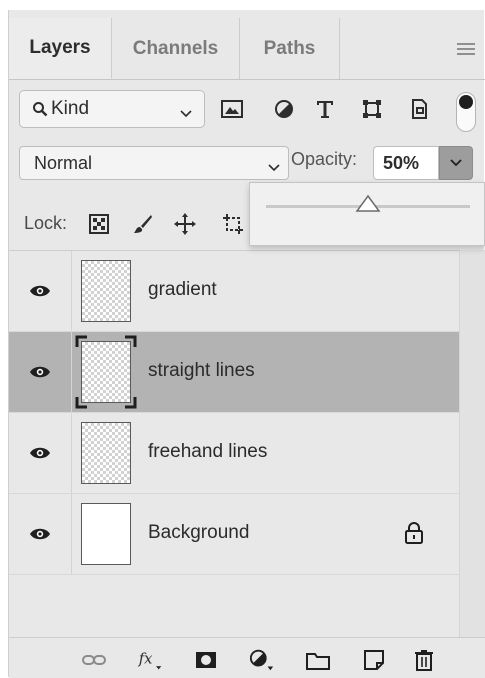 This screenshot has width=485, height=678. What do you see at coordinates (182, 290) in the screenshot?
I see `layer-name: gradient` at bounding box center [182, 290].